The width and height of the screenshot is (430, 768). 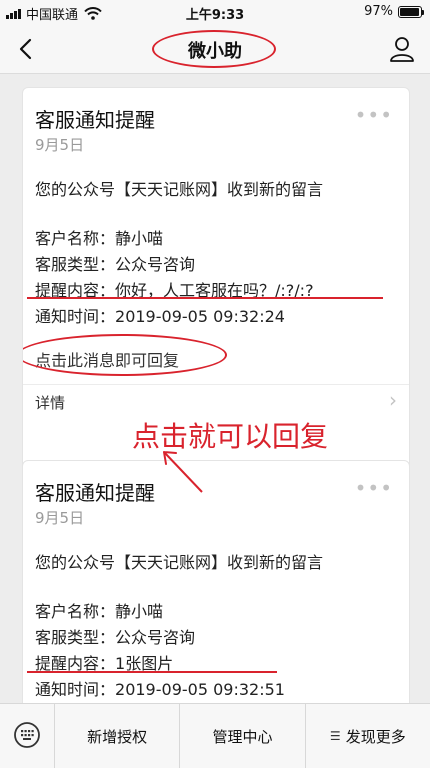 I want to click on person-icon, so click(x=402, y=49).